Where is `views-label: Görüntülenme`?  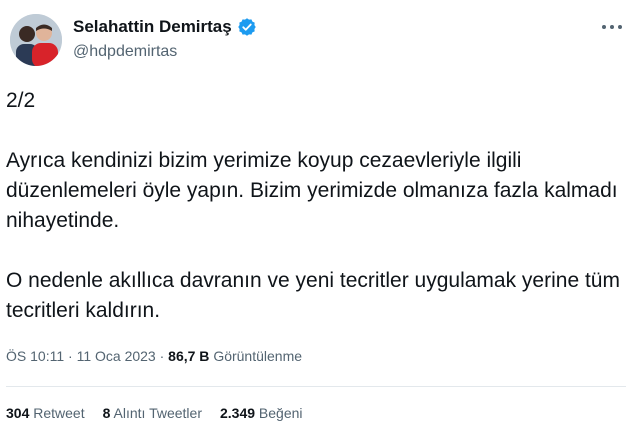 views-label: Görüntülenme is located at coordinates (258, 356).